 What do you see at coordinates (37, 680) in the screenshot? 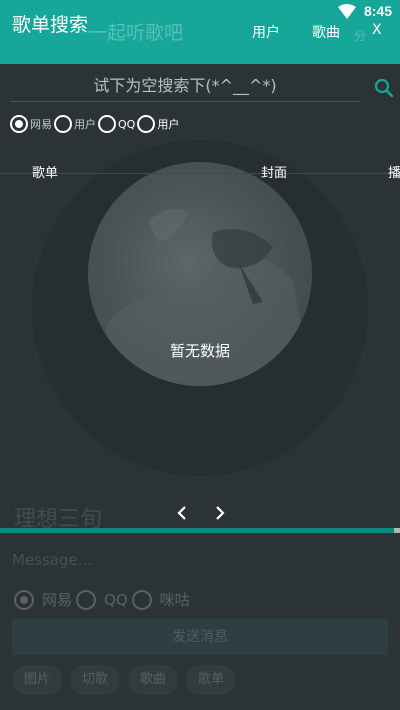
I see `chip-image: 图片` at bounding box center [37, 680].